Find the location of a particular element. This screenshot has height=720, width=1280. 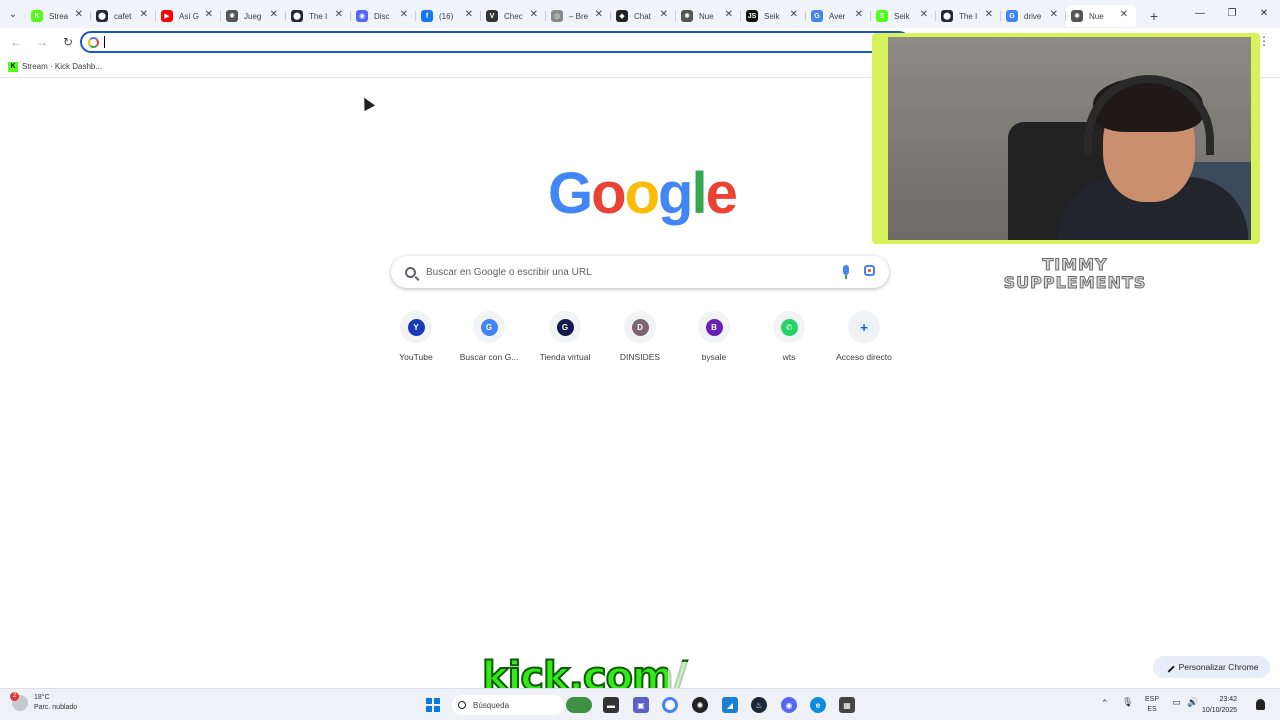

tab-label: Seik is located at coordinates (902, 16).